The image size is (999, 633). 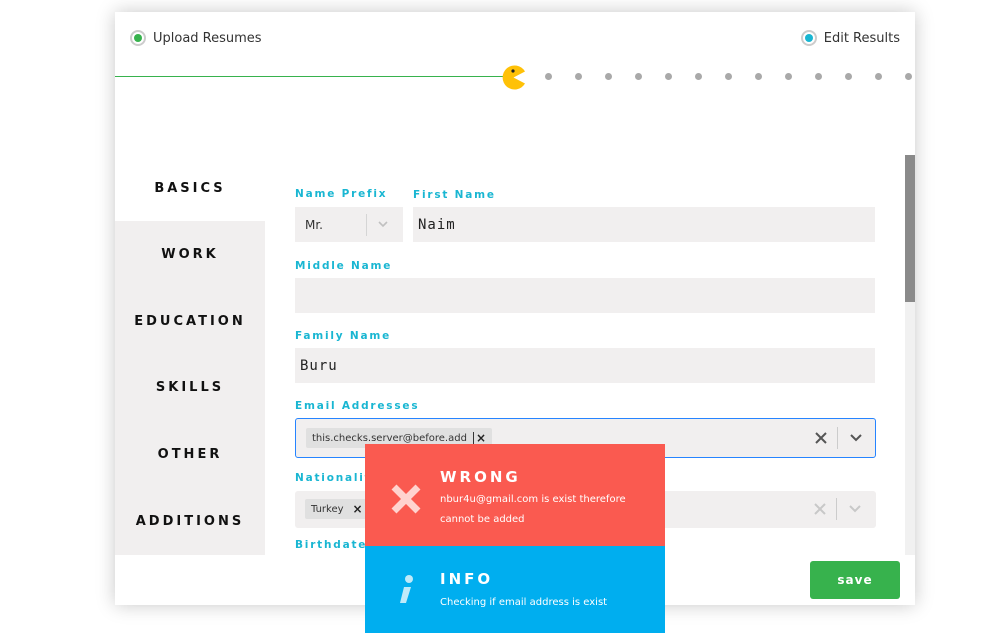 What do you see at coordinates (190, 254) in the screenshot?
I see `sidebar-item-work: WORK` at bounding box center [190, 254].